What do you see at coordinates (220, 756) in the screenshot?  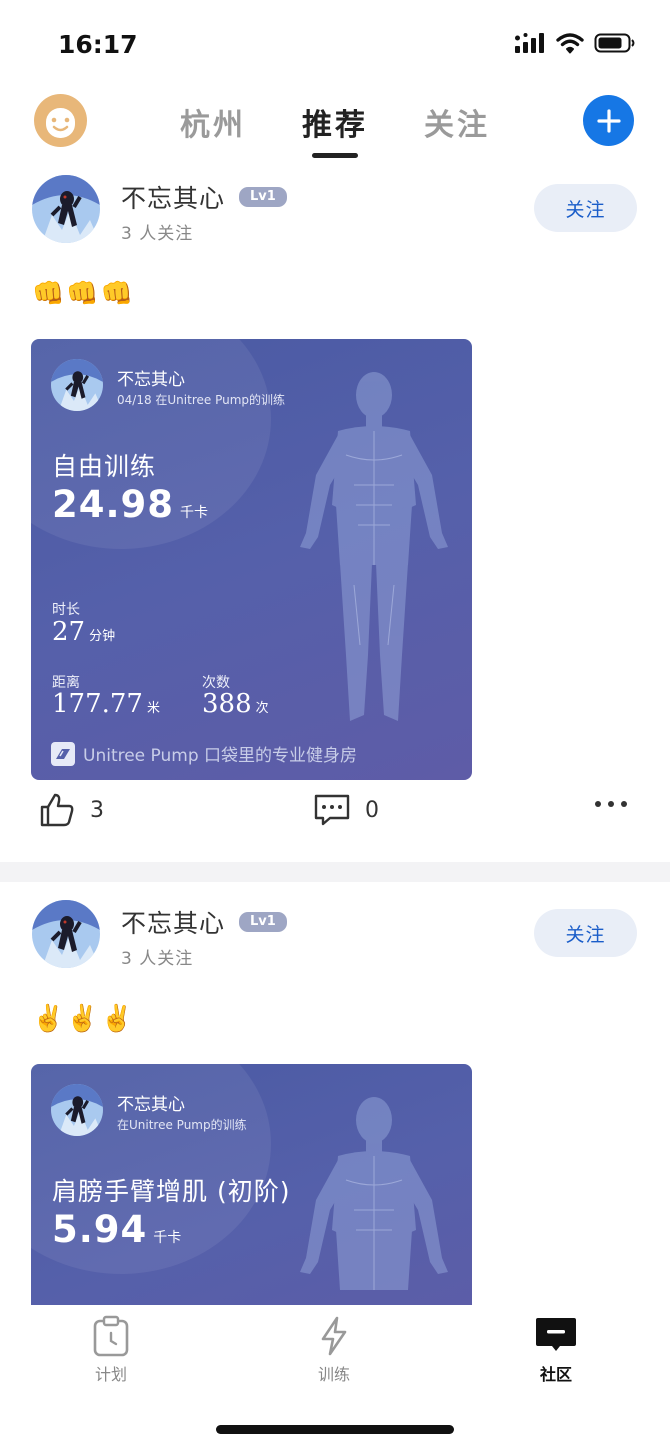 I see `card-footer-text: Unitree Pump 口袋里的专业健身房` at bounding box center [220, 756].